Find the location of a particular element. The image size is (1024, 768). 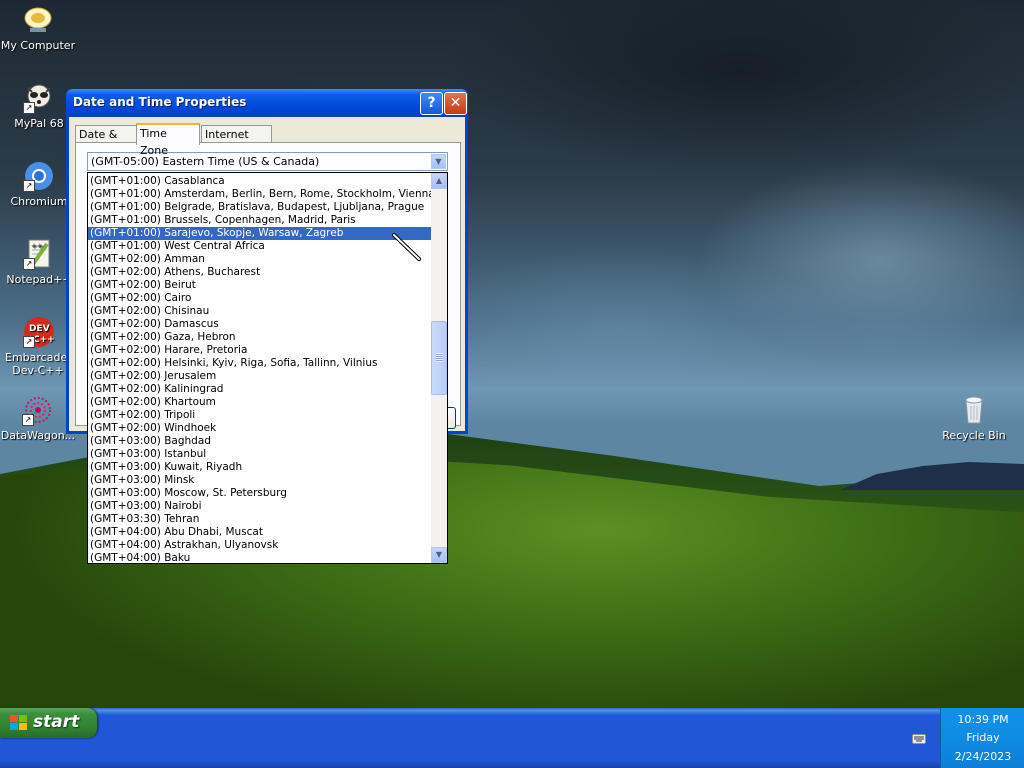

dialog-title: Date and Time Properties is located at coordinates (160, 102).